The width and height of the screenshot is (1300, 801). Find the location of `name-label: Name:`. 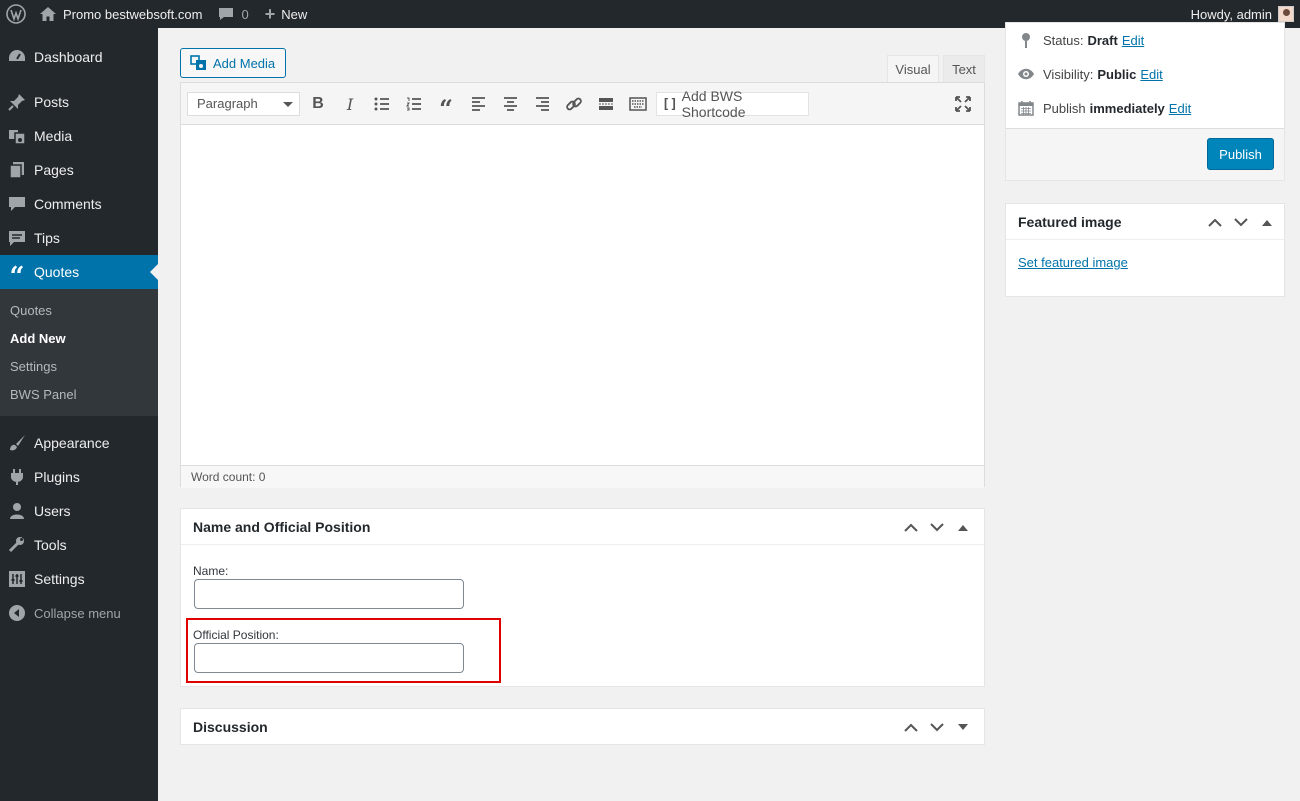

name-label: Name: is located at coordinates (211, 571).